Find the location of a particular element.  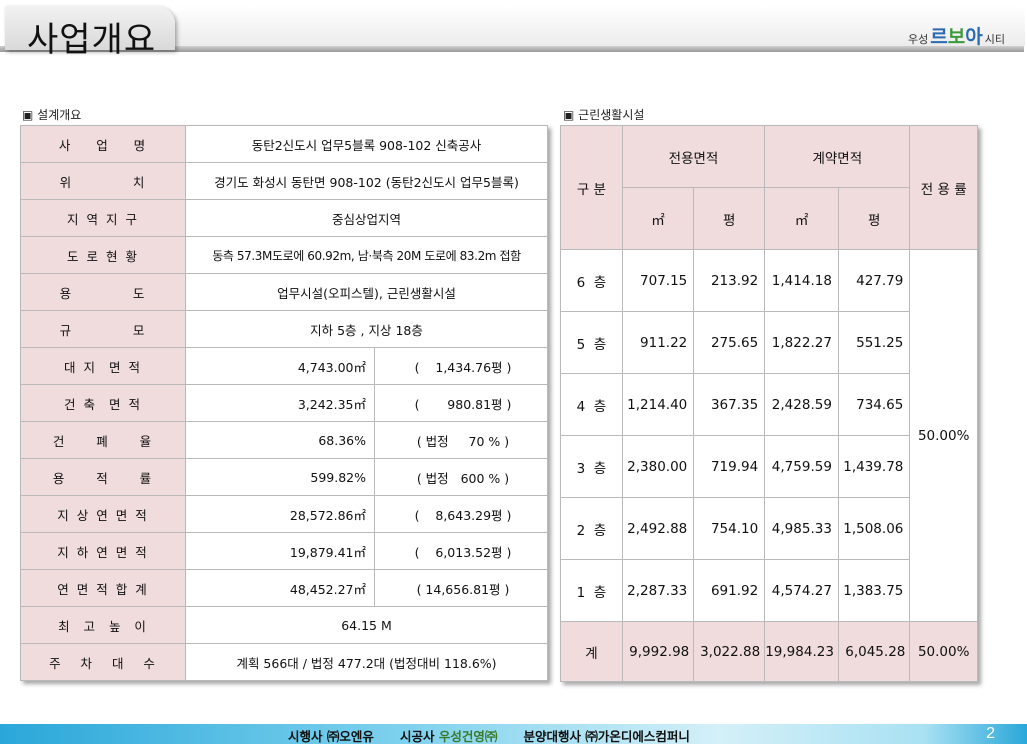

page-title: 사업개요 is located at coordinates (92, 40).